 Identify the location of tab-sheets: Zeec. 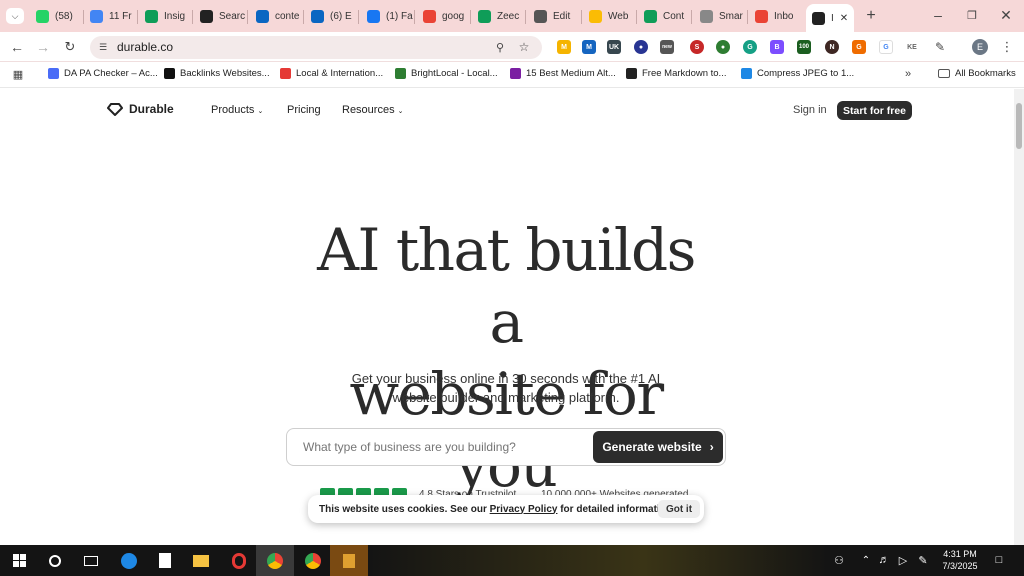
(498, 16).